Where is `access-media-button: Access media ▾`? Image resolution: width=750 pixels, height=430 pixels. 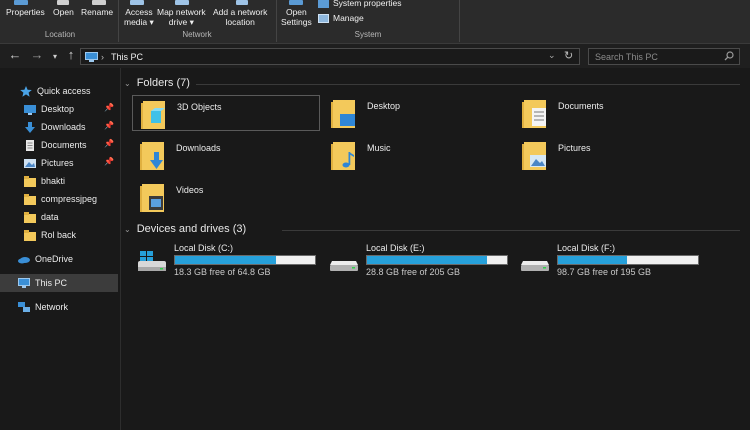
access-media-button: Access media ▾ is located at coordinates (139, 17).